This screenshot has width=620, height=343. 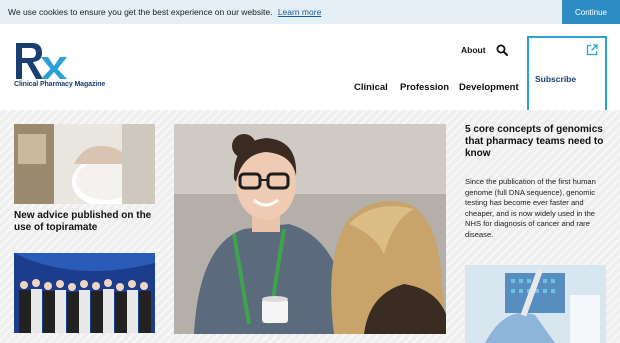 What do you see at coordinates (556, 79) in the screenshot?
I see `subscribe-label: Subscribe` at bounding box center [556, 79].